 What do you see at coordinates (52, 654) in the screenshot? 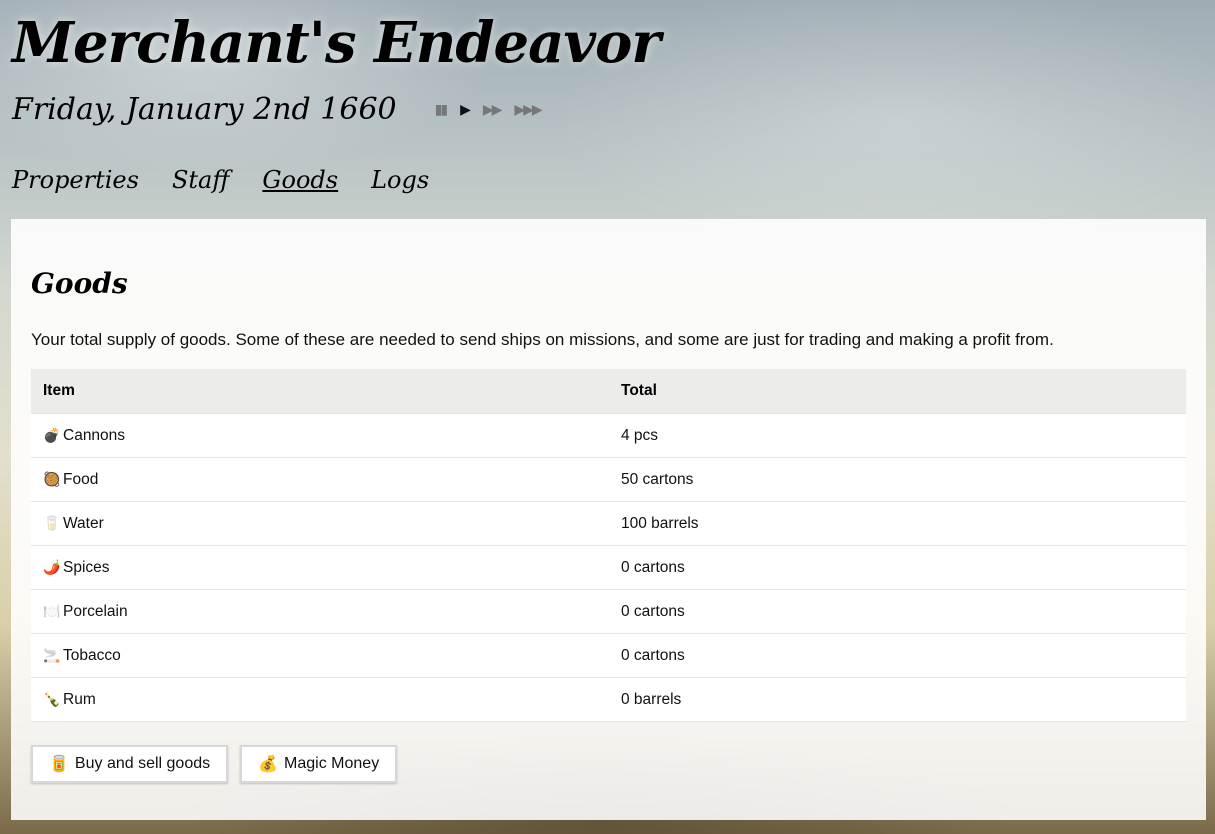
I see `cigarette-icon: 🚬` at bounding box center [52, 654].